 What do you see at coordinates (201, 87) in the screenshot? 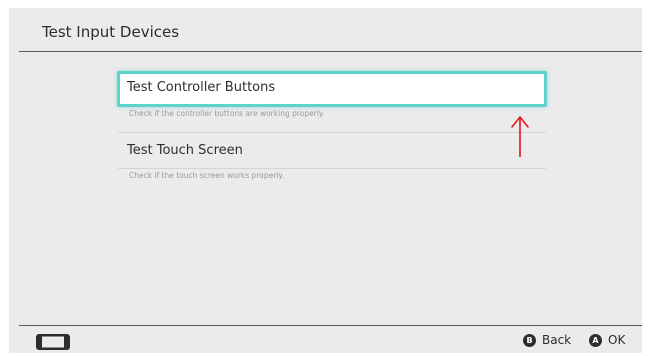
I see `menu-item-label: Test Controller Buttons` at bounding box center [201, 87].